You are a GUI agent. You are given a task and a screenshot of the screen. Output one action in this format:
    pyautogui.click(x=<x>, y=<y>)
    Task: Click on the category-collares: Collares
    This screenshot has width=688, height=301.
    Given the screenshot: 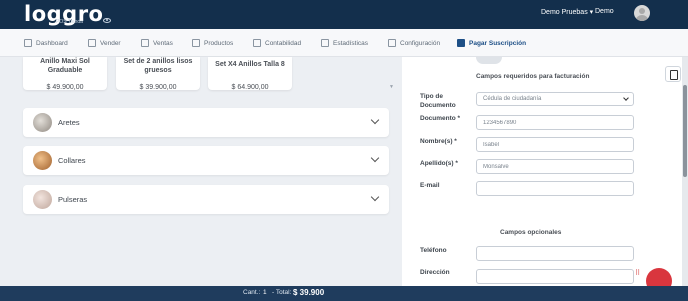 What is the action you would take?
    pyautogui.click(x=206, y=160)
    